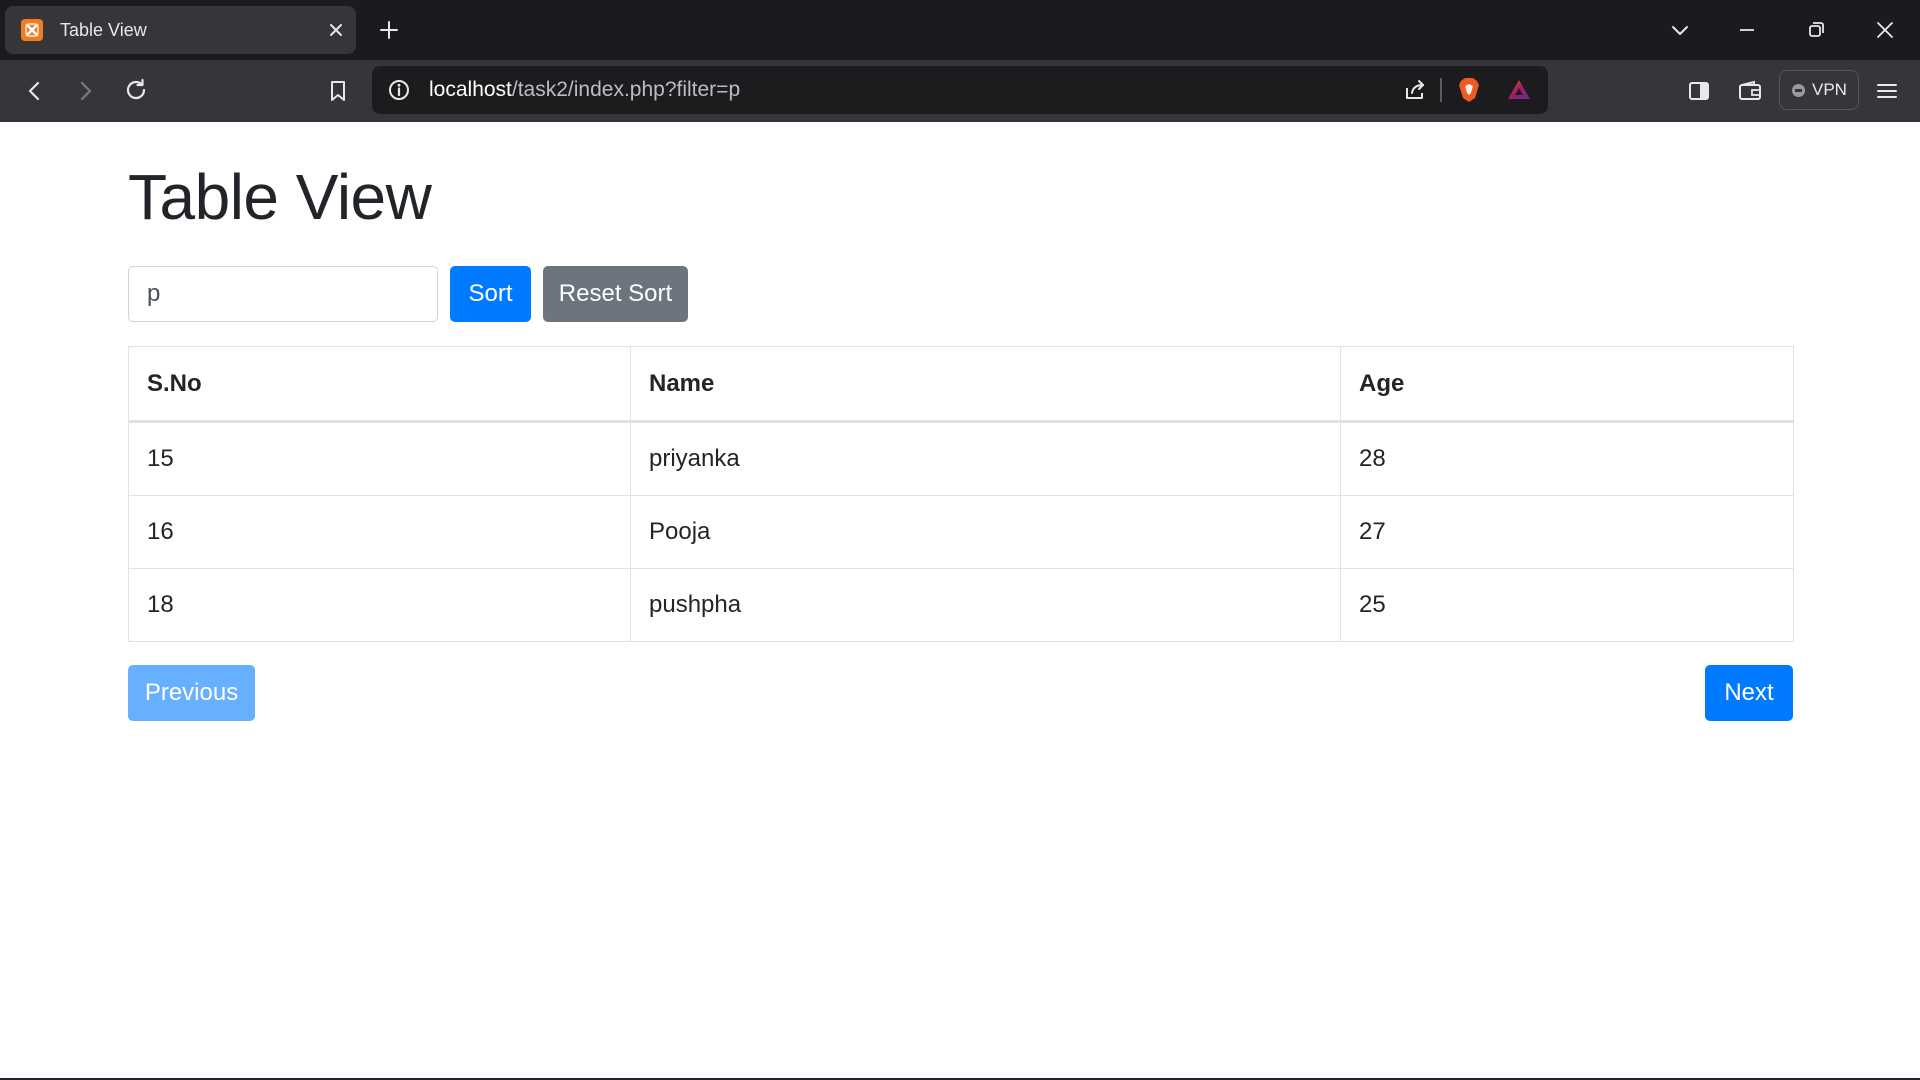 The image size is (1920, 1080). I want to click on restore-icon, so click(1816, 30).